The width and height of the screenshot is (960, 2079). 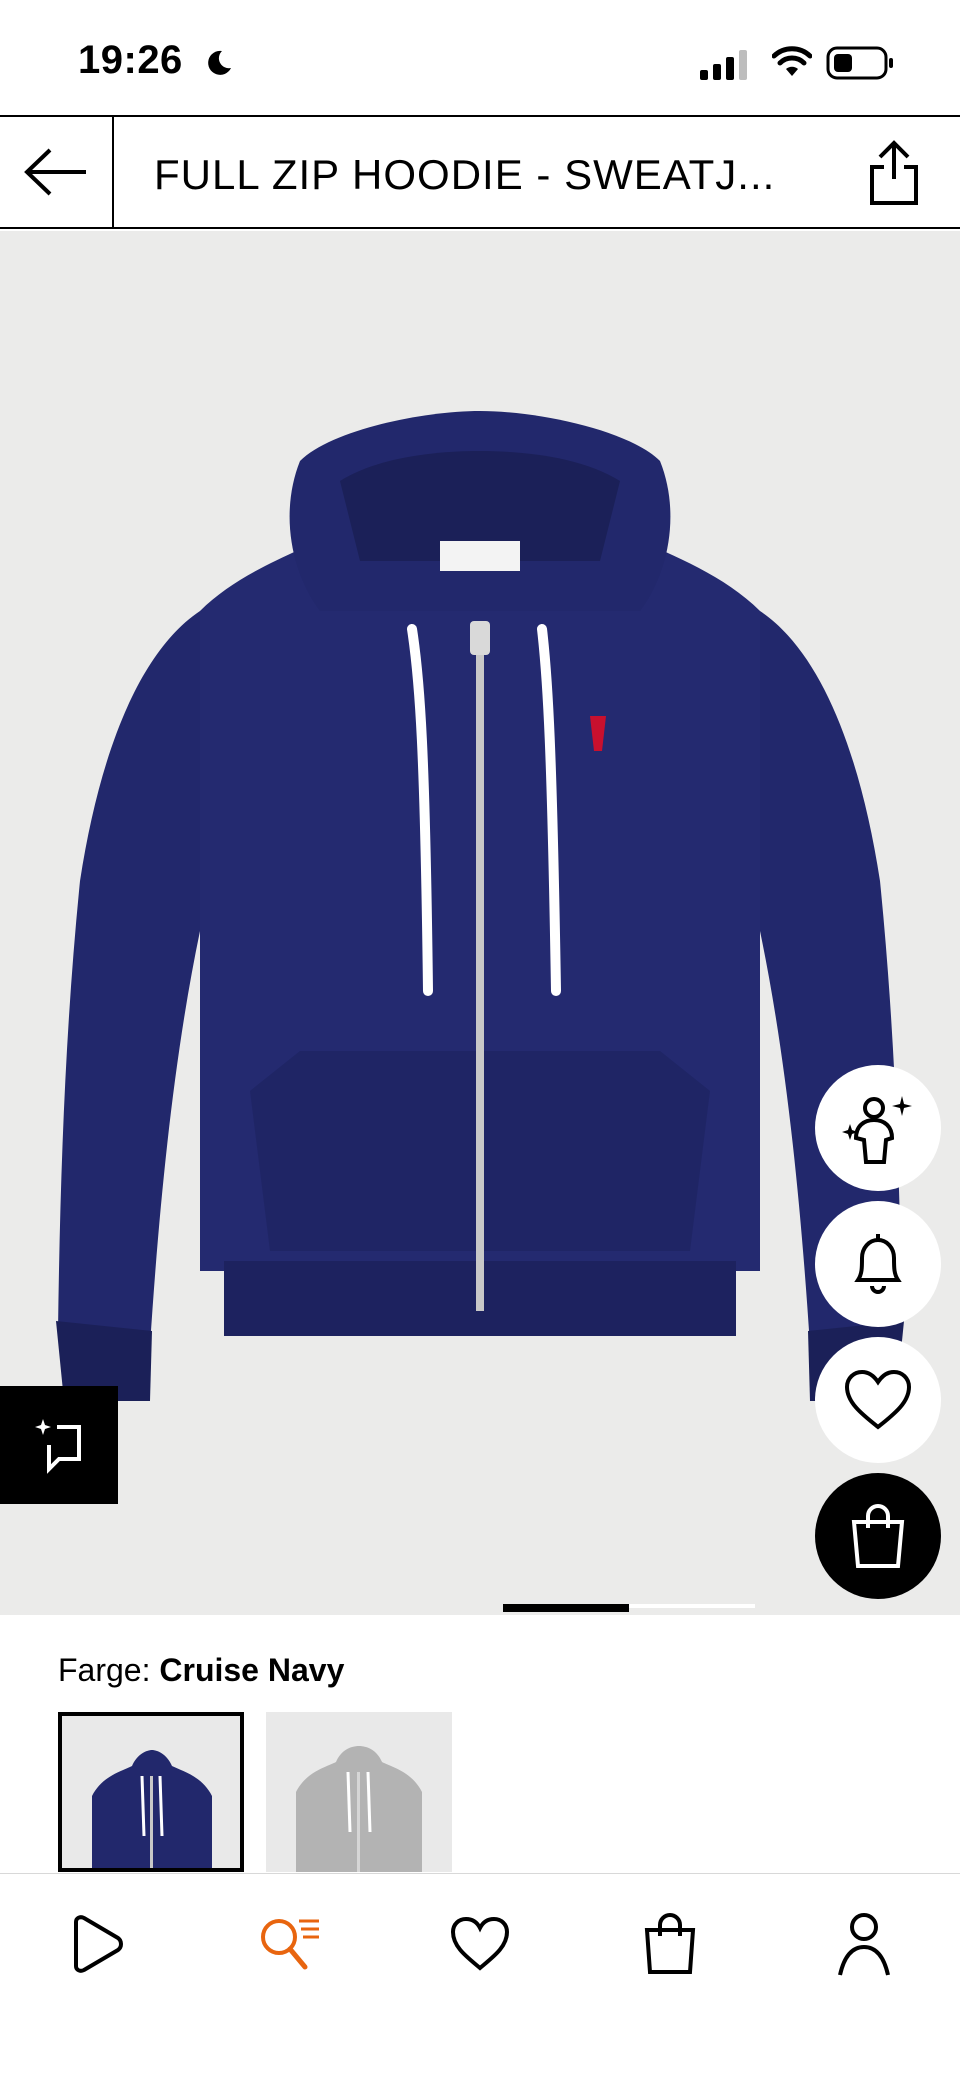 I want to click on back-button, so click(x=57, y=172).